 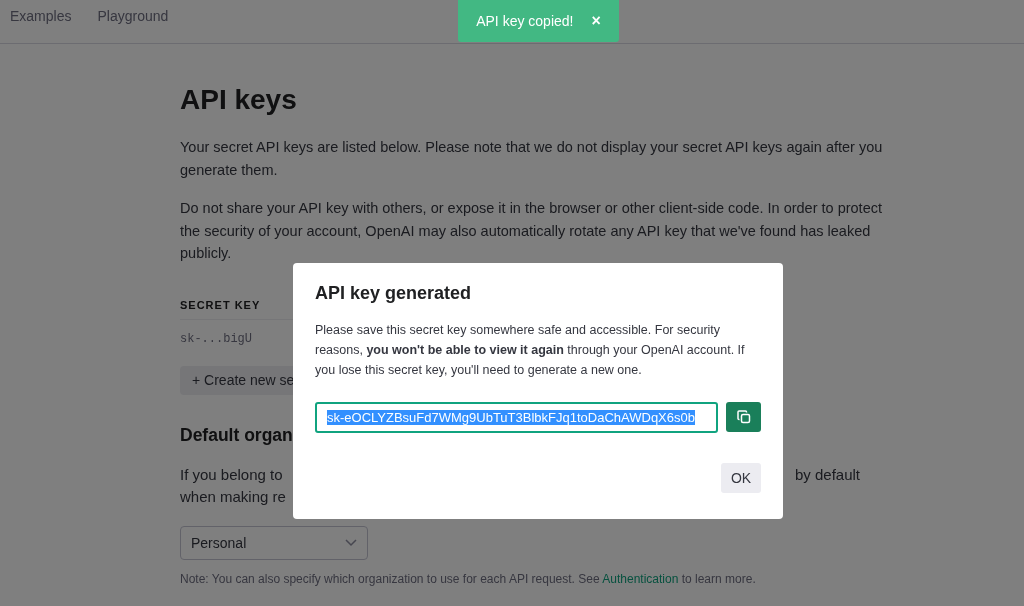 What do you see at coordinates (741, 478) in the screenshot?
I see `ok-button: OK` at bounding box center [741, 478].